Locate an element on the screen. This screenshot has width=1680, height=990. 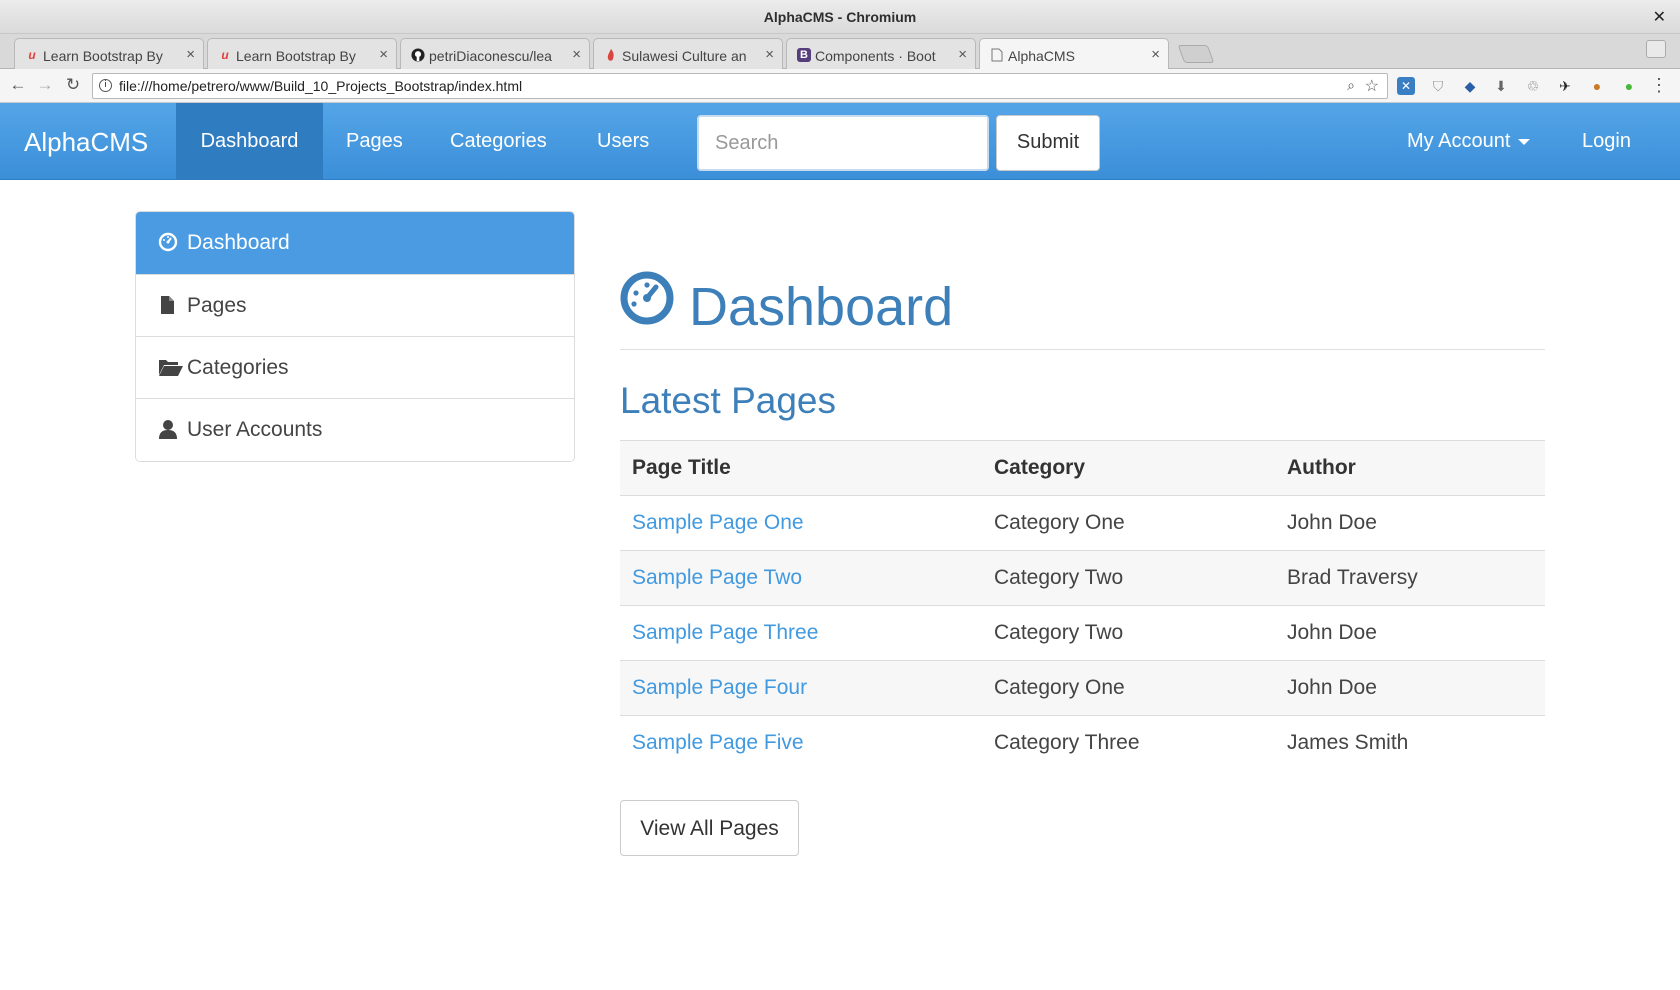
extension-x-icon: ✕ is located at coordinates (1406, 86).